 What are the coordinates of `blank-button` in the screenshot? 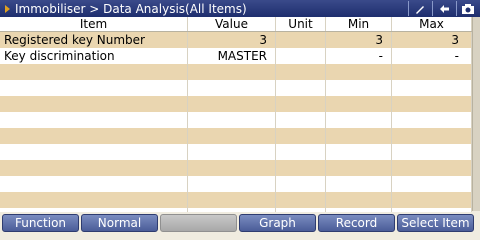 It's located at (198, 223).